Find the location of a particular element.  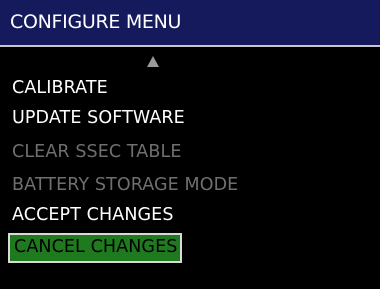

menu-item-accept-changes: ACCEPT CHANGES is located at coordinates (92, 215).